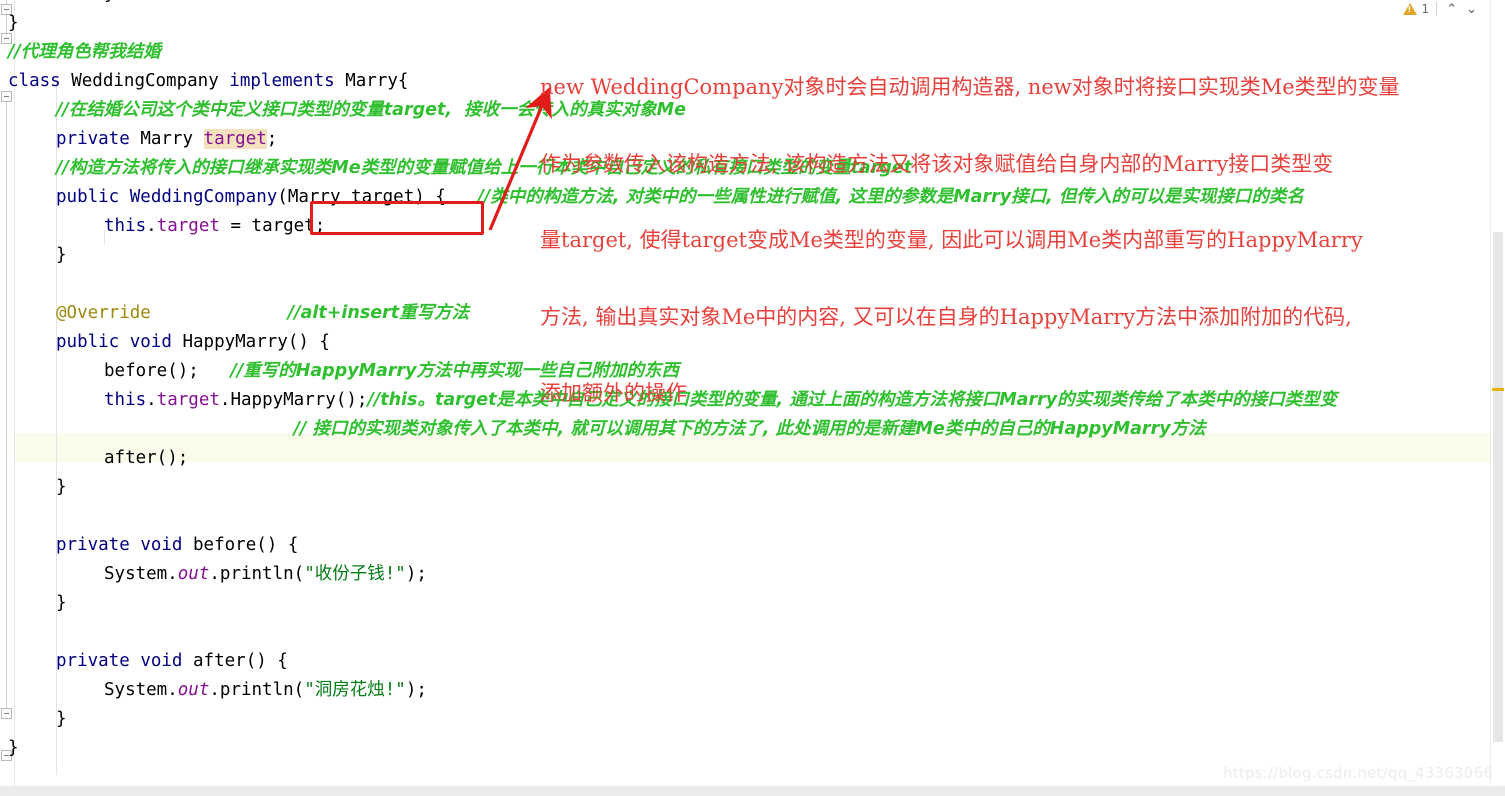 Image resolution: width=1505 pixels, height=796 pixels. What do you see at coordinates (752, 690) in the screenshot?
I see `code-line: System.out.println("洞房花烛!");` at bounding box center [752, 690].